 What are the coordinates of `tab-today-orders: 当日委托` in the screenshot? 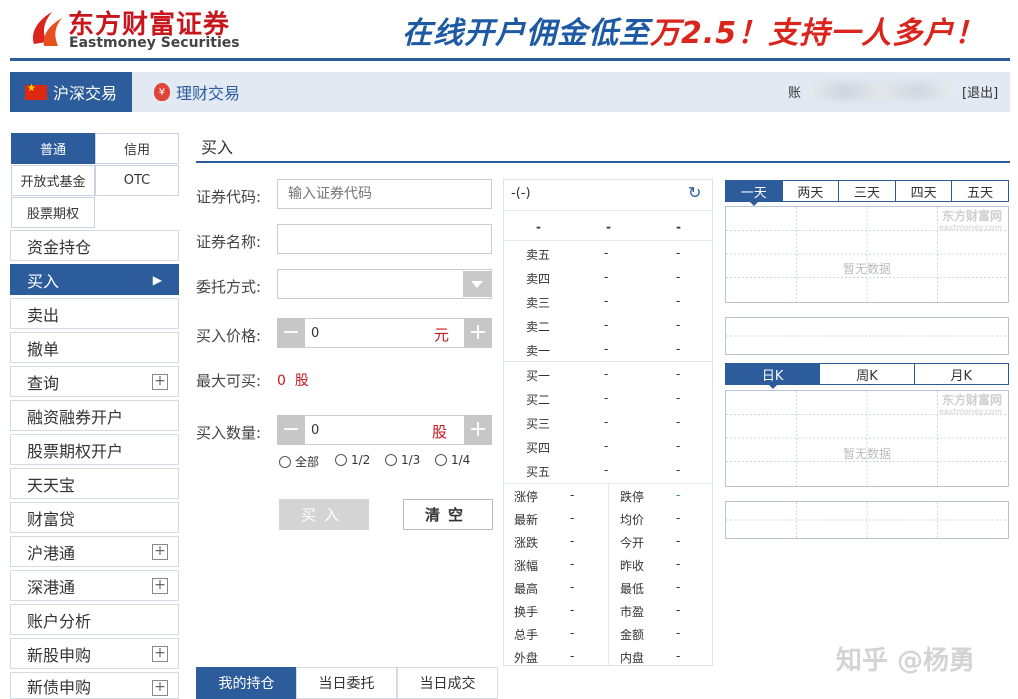 It's located at (346, 683).